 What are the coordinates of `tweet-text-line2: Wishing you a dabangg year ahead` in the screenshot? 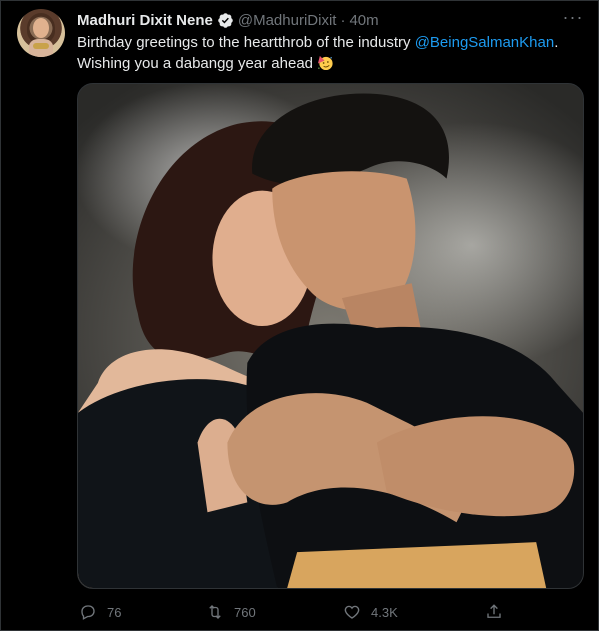 It's located at (197, 63).